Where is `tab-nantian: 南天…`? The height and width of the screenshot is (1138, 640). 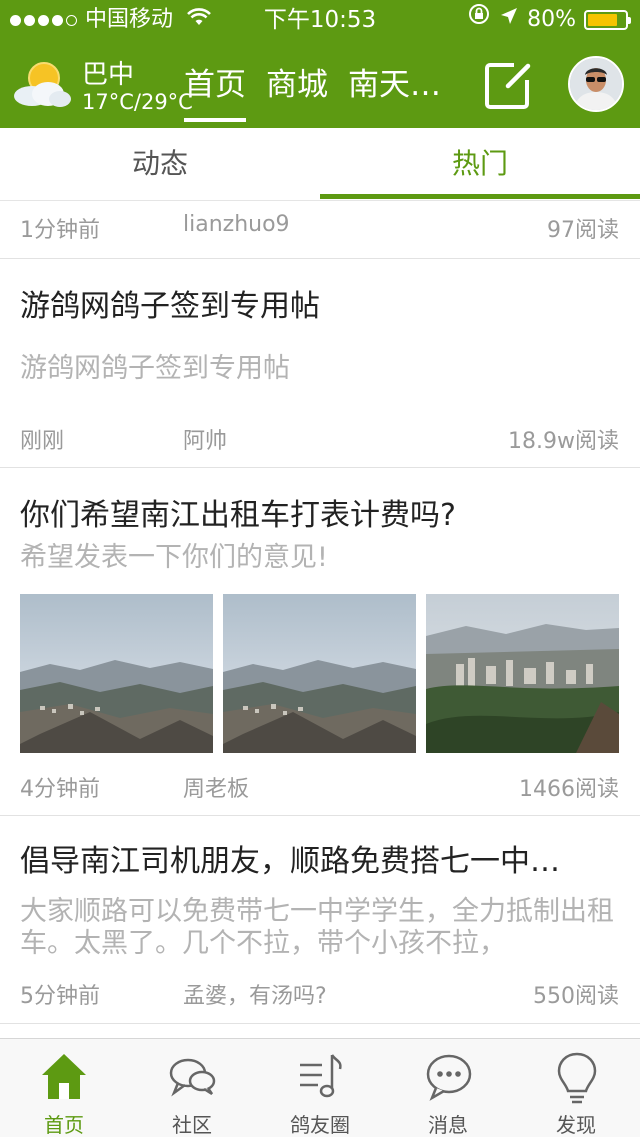
tab-nantian: 南天… is located at coordinates (394, 88).